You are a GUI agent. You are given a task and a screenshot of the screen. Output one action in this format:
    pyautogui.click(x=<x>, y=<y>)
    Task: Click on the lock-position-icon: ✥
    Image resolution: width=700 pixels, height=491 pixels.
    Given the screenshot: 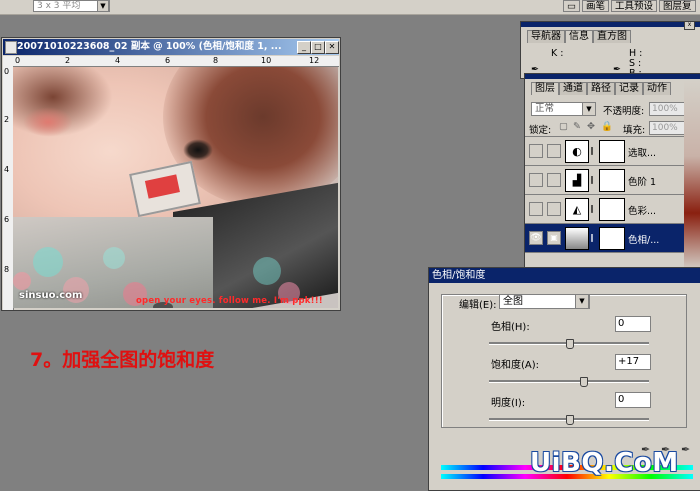 What is the action you would take?
    pyautogui.click(x=591, y=126)
    